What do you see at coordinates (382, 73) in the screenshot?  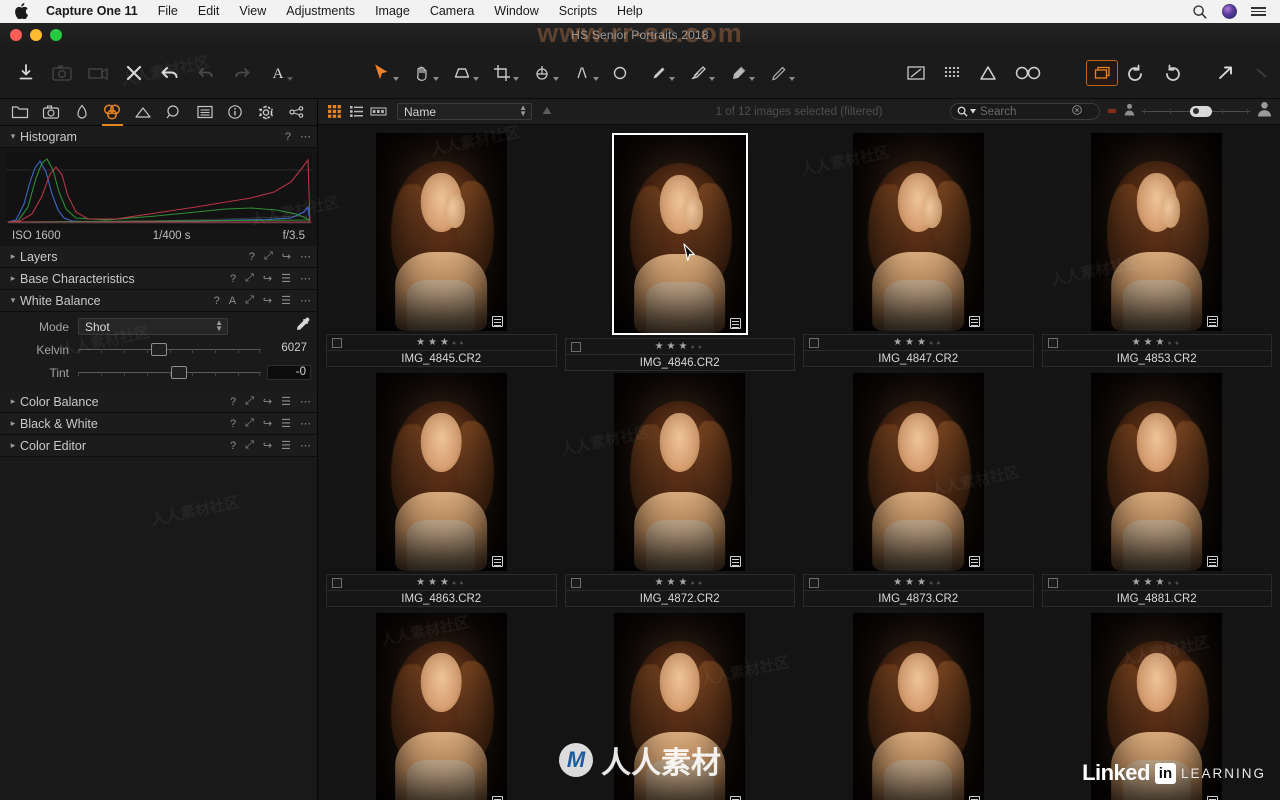 I see `select-cursor-tool` at bounding box center [382, 73].